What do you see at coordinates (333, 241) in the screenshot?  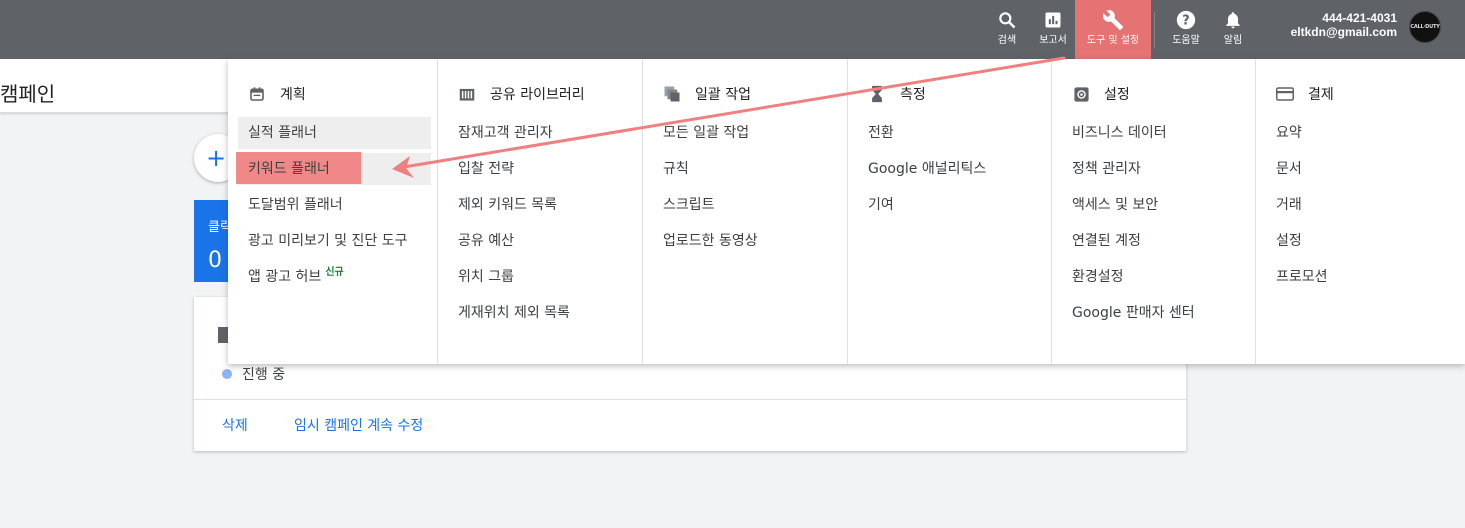 I see `menu-item-ad-preview-diagnosis: 광고 미리보기 및 진단 도구` at bounding box center [333, 241].